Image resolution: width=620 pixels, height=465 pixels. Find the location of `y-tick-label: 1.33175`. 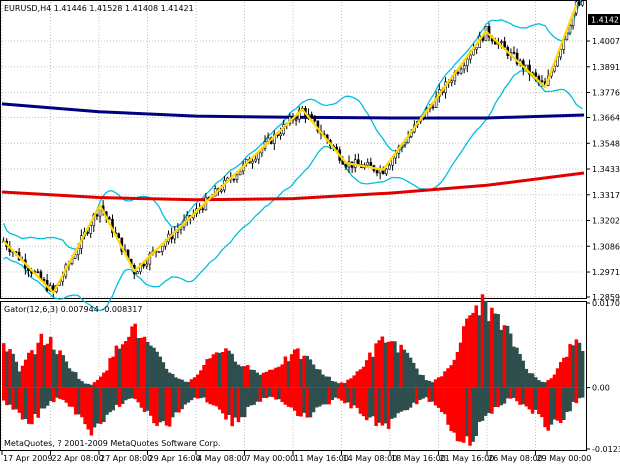

y-tick-label: 1.33175 is located at coordinates (606, 195).